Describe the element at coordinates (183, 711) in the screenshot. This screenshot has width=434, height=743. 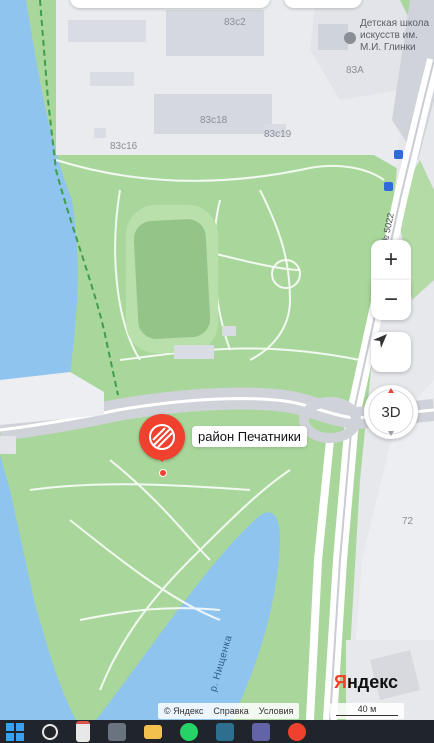
I see `copyright-link: © Яндекс` at that location.